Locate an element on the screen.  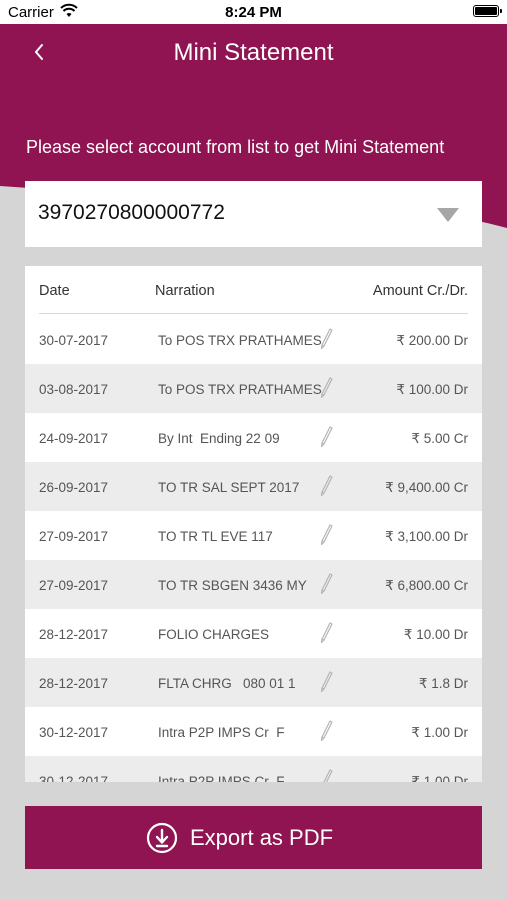
status-bar: Carrier 8:24 PM is located at coordinates (253, 12).